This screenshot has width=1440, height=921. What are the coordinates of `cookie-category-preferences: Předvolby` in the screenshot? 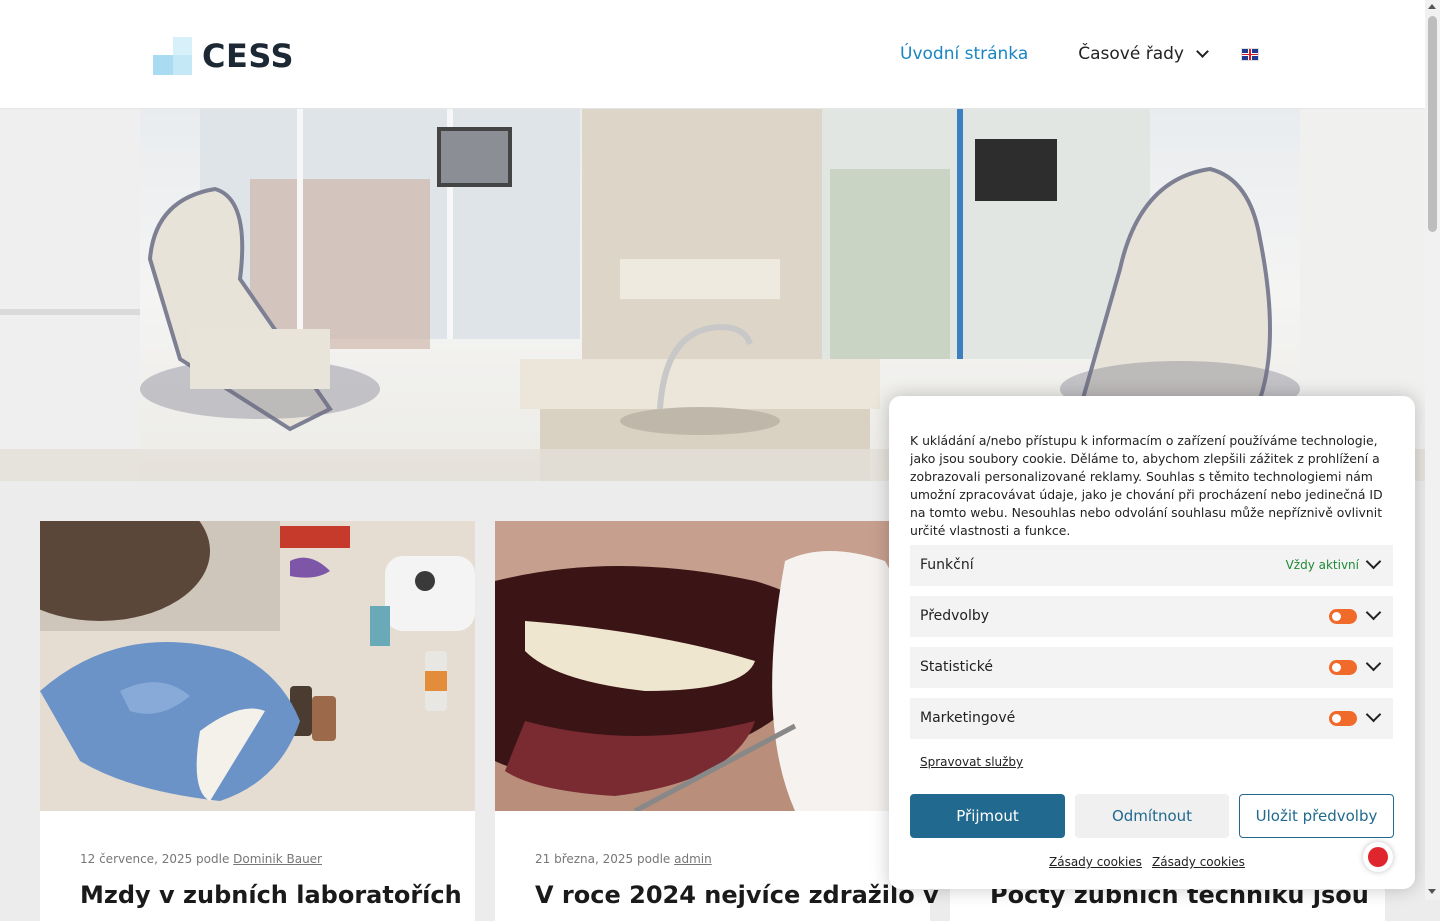 It's located at (1151, 616).